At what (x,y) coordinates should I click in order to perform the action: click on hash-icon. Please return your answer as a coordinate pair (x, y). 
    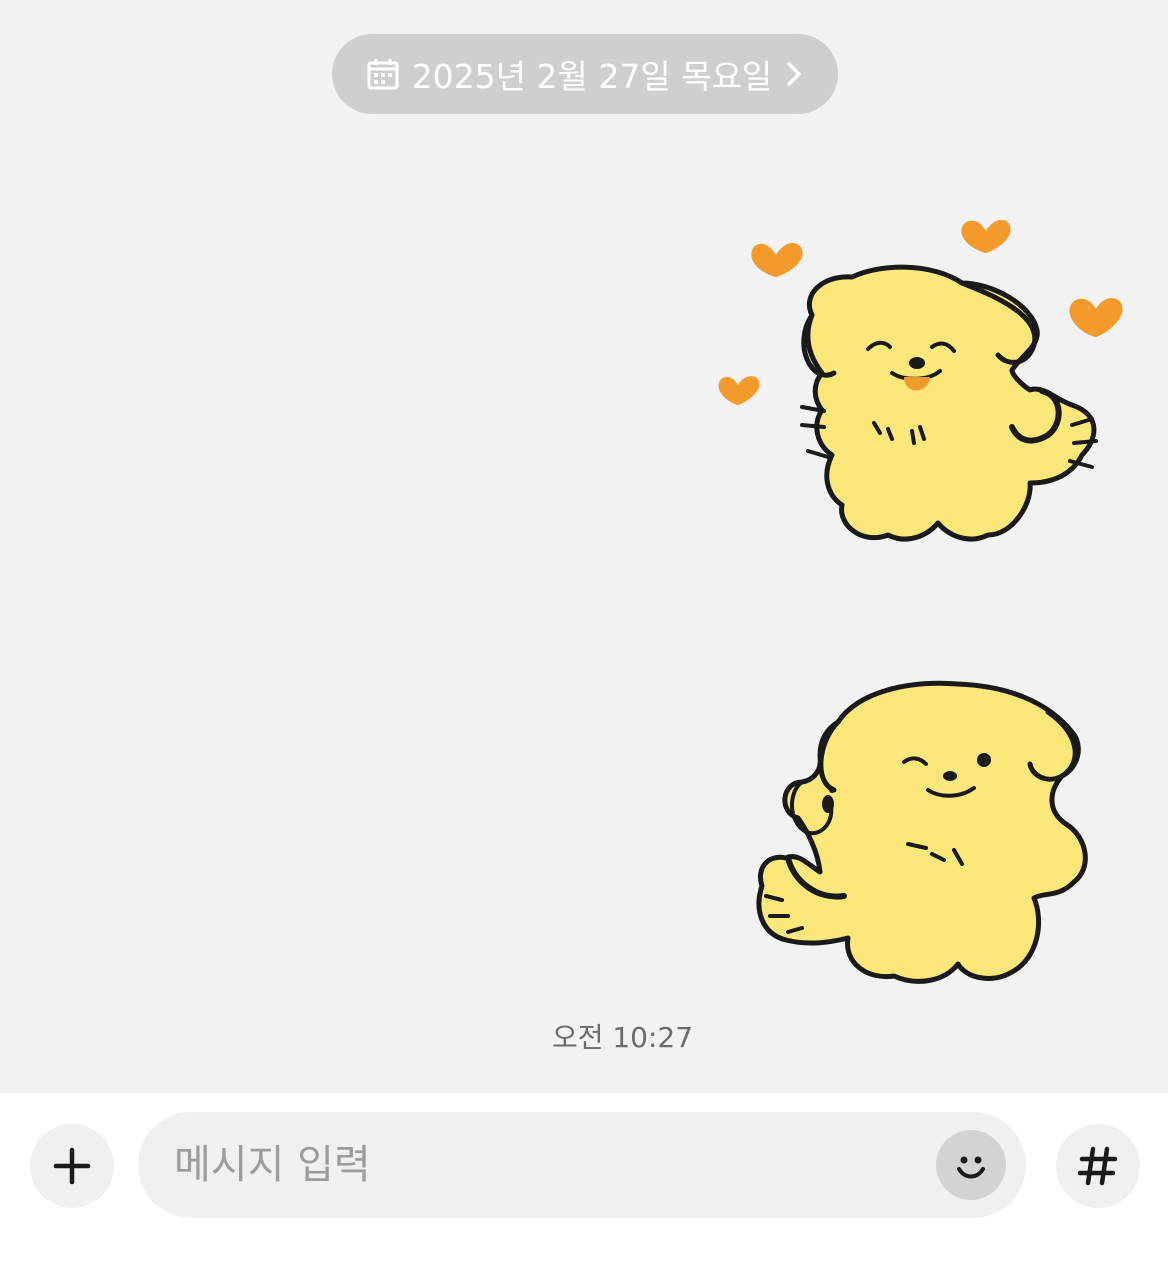
    Looking at the image, I should click on (1097, 1166).